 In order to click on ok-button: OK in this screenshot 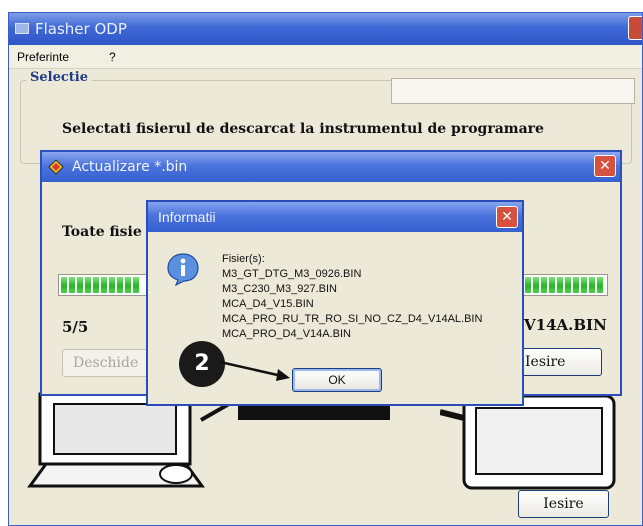, I will do `click(337, 380)`.